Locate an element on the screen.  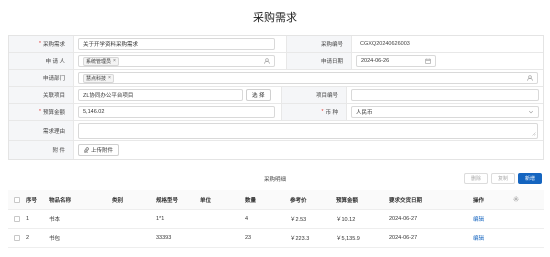
form-row: 需求理由 is located at coordinates (276, 131).